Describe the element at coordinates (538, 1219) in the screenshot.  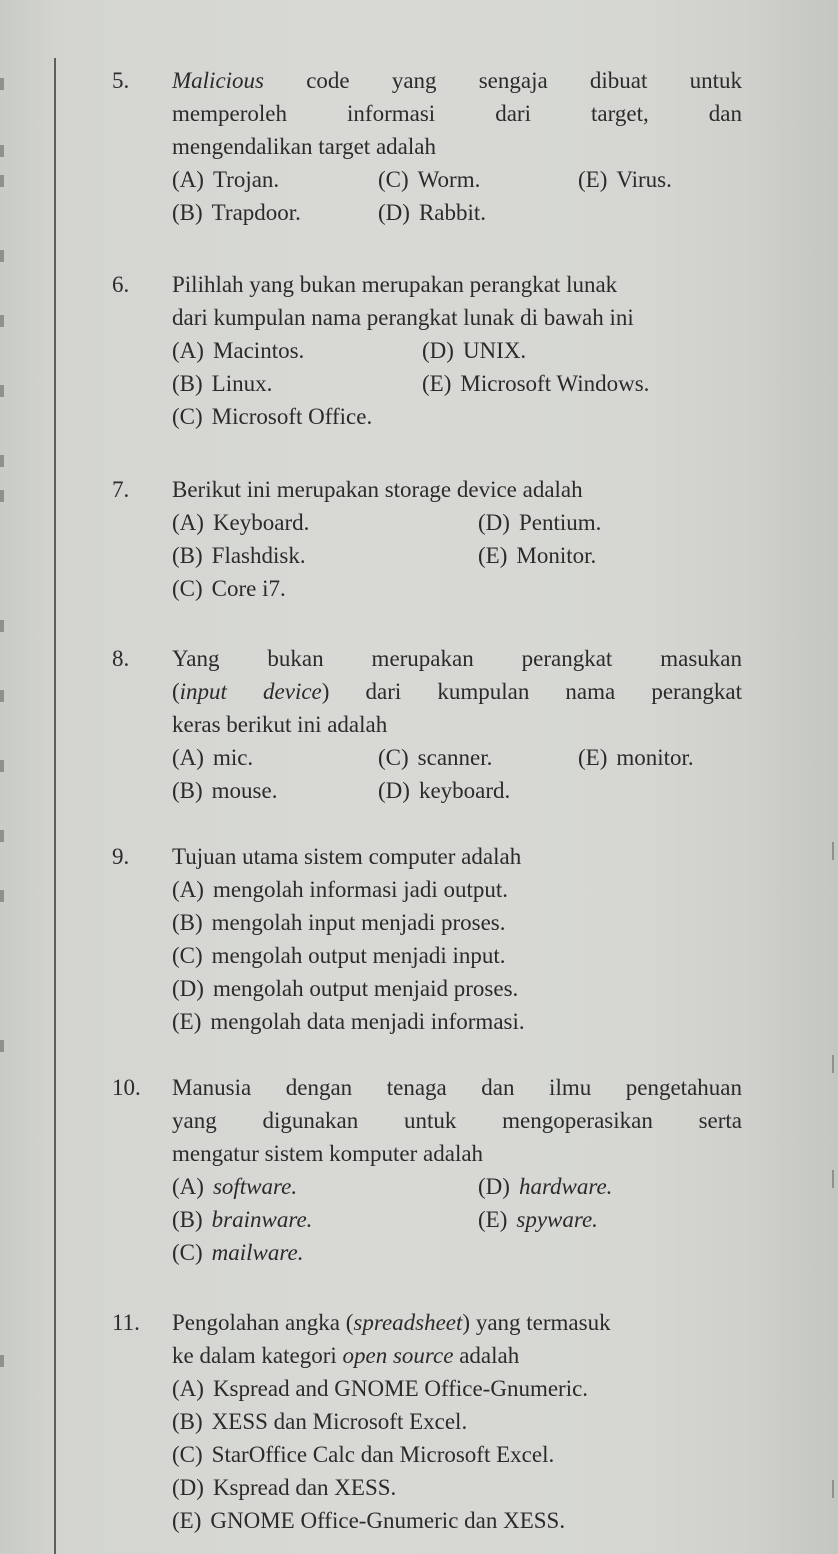
I see `option-e: (E) spyware.` at that location.